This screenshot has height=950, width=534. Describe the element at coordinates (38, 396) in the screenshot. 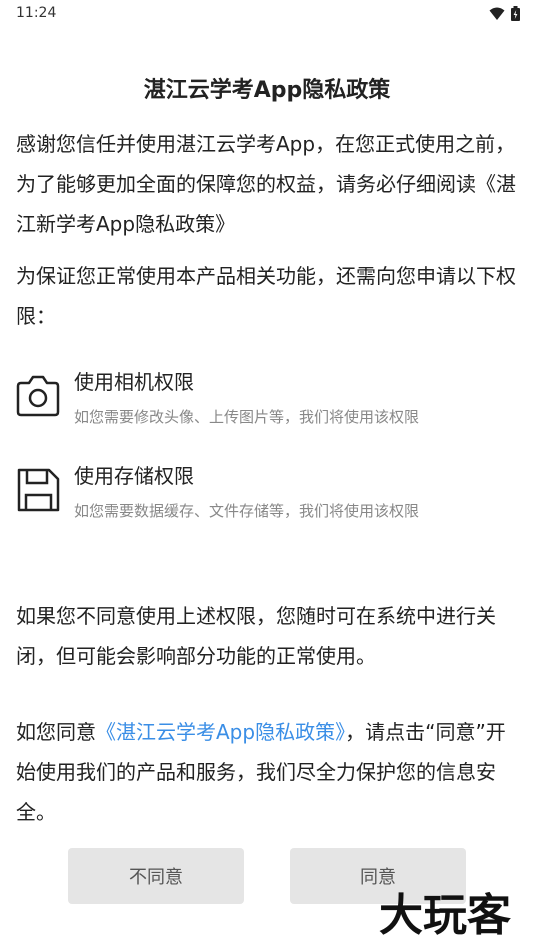

I see `camera-icon` at that location.